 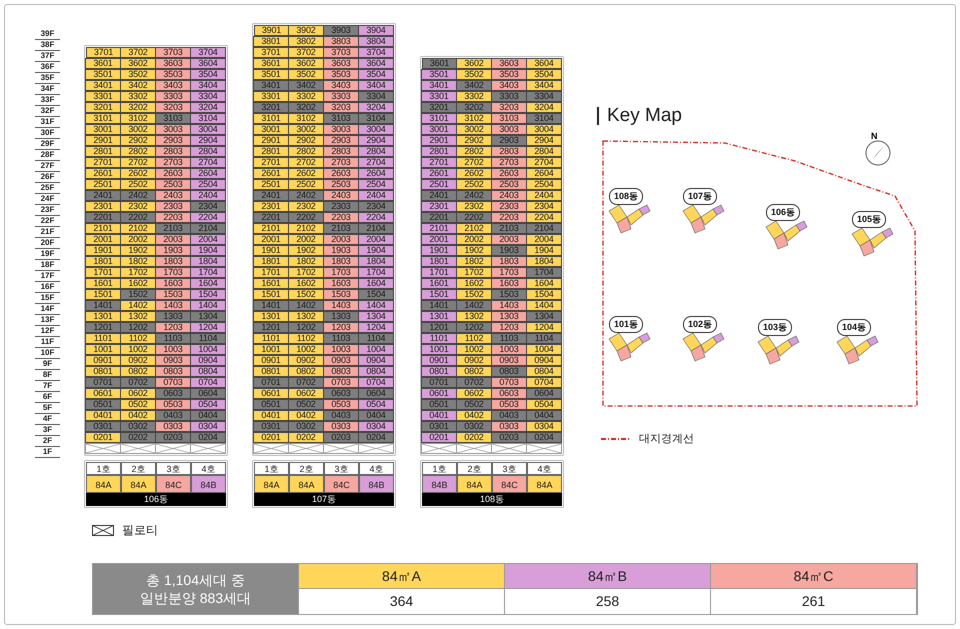 I want to click on unit-cell: 1002, so click(x=306, y=349).